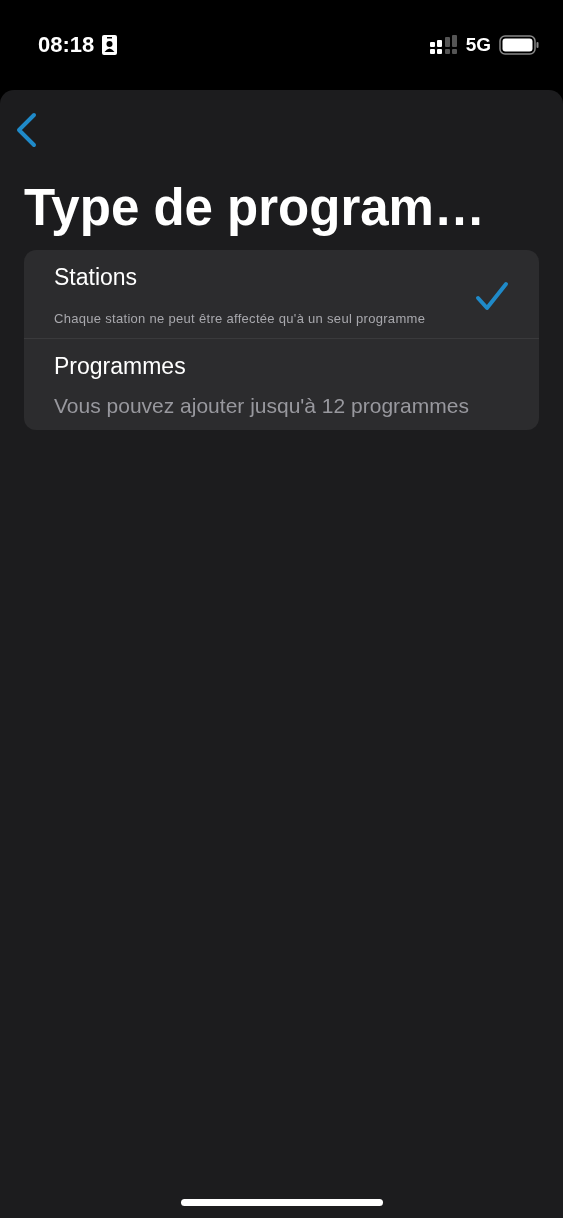 This screenshot has width=563, height=1218. I want to click on option-row: Stations Chaque station ne peut être affectée qu'à un seul programme, so click(281, 295).